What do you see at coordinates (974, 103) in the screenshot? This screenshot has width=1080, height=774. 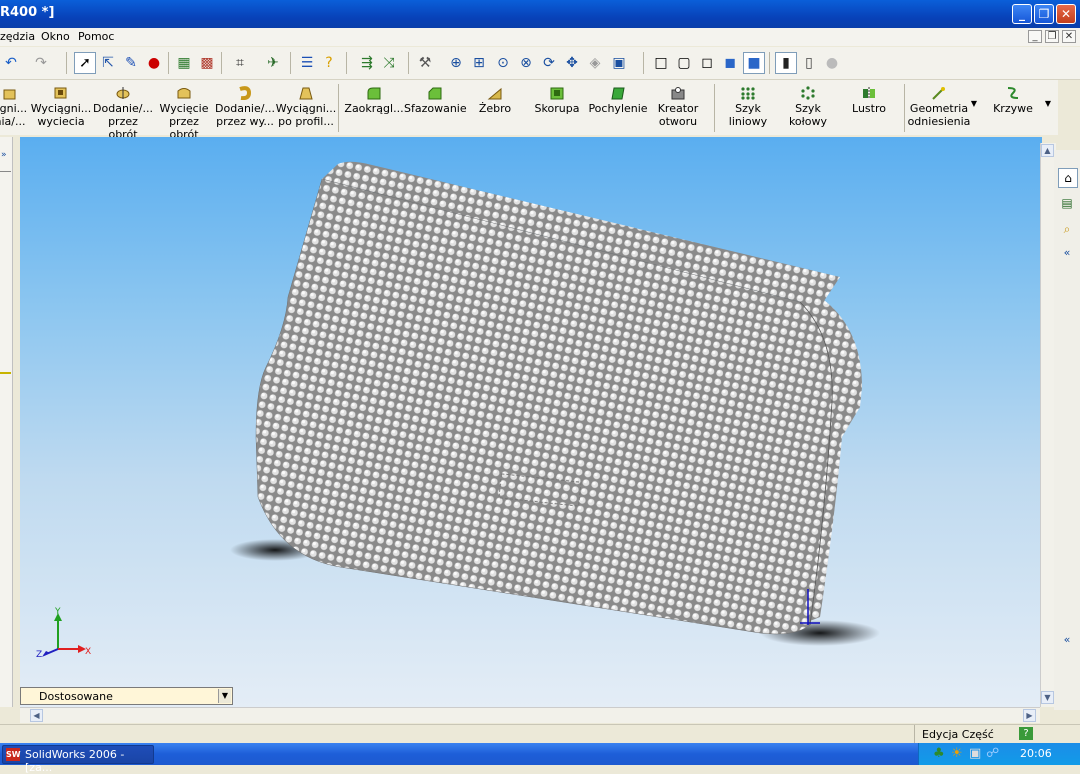 I see `reference-geometry-dropdown-icon: ▼` at bounding box center [974, 103].